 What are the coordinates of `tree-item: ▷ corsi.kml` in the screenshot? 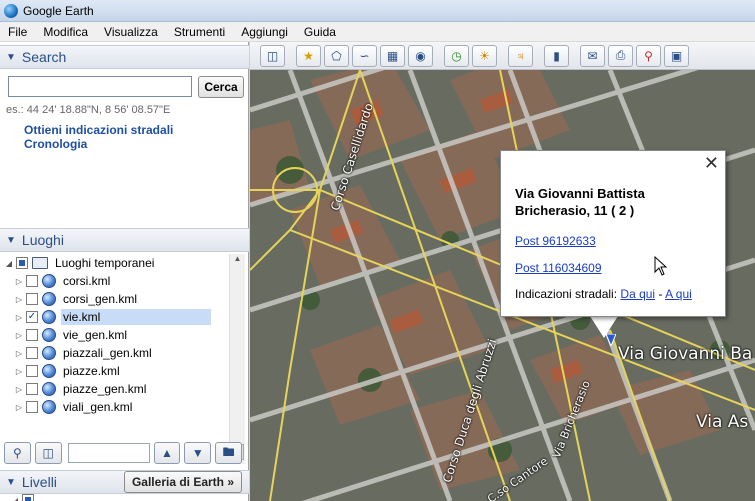 It's located at (129, 281).